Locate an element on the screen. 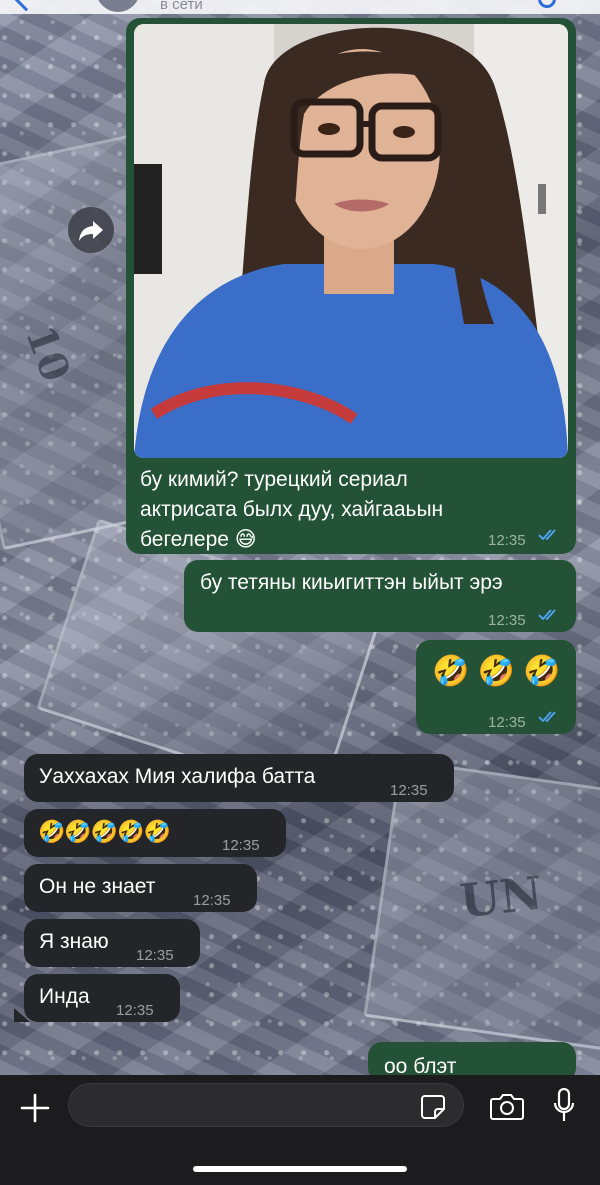 This screenshot has height=1185, width=600. message-bubble: Уаххахах Мия халифа батта 12:35 is located at coordinates (239, 778).